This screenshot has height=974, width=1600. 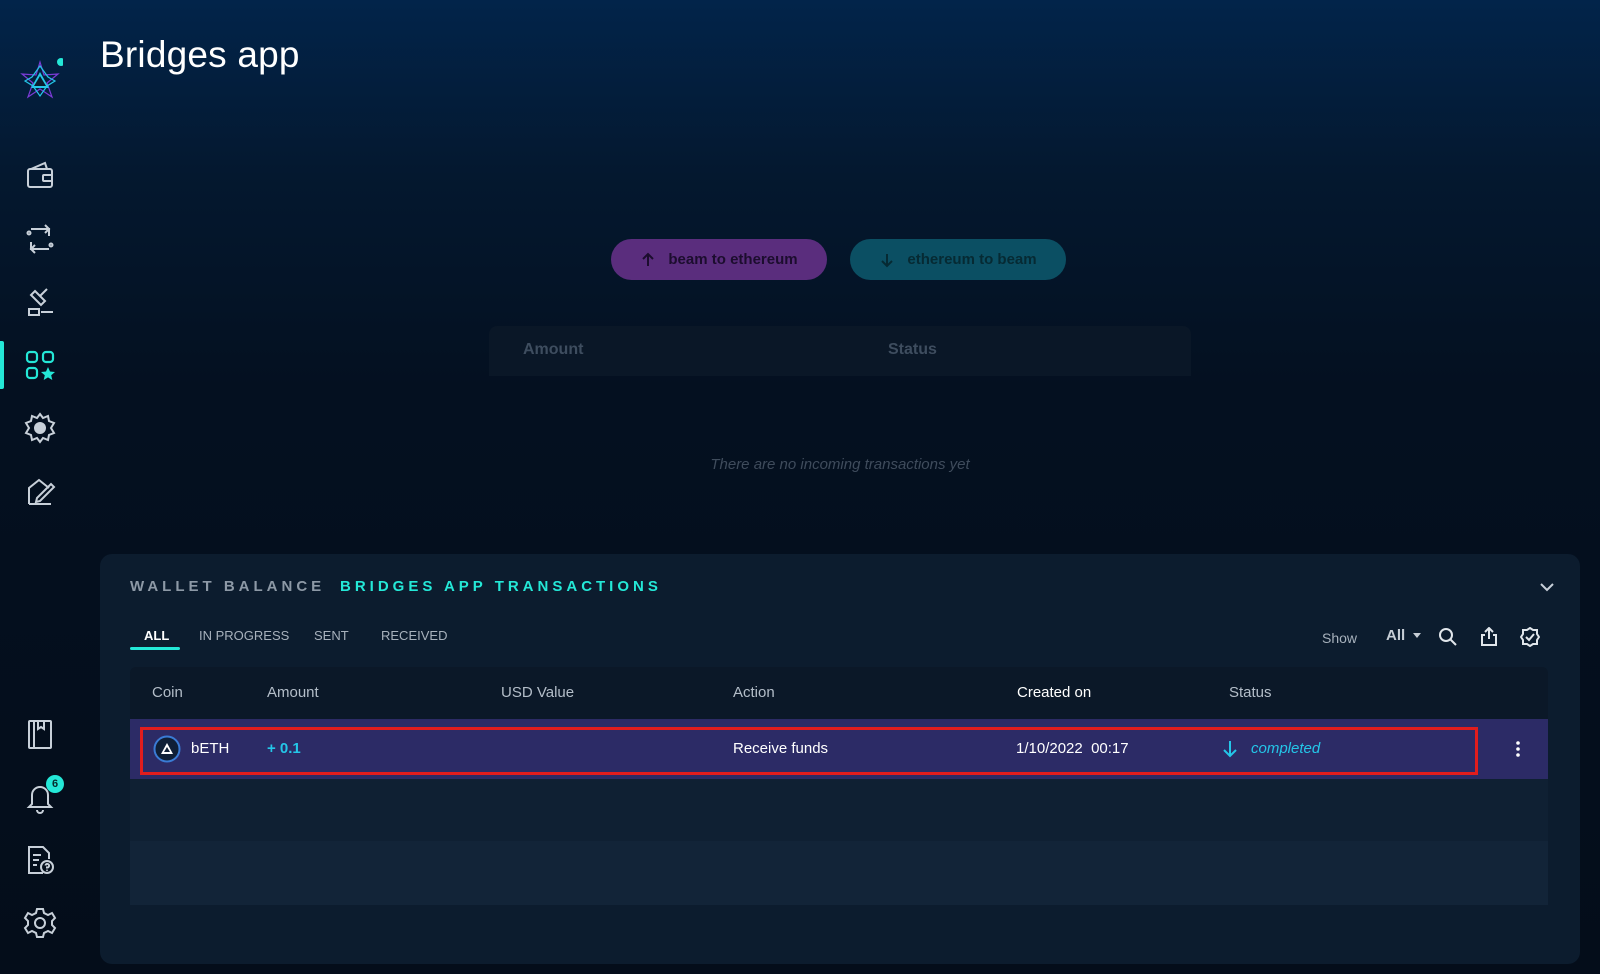 I want to click on beam-logo-icon, so click(x=41, y=81).